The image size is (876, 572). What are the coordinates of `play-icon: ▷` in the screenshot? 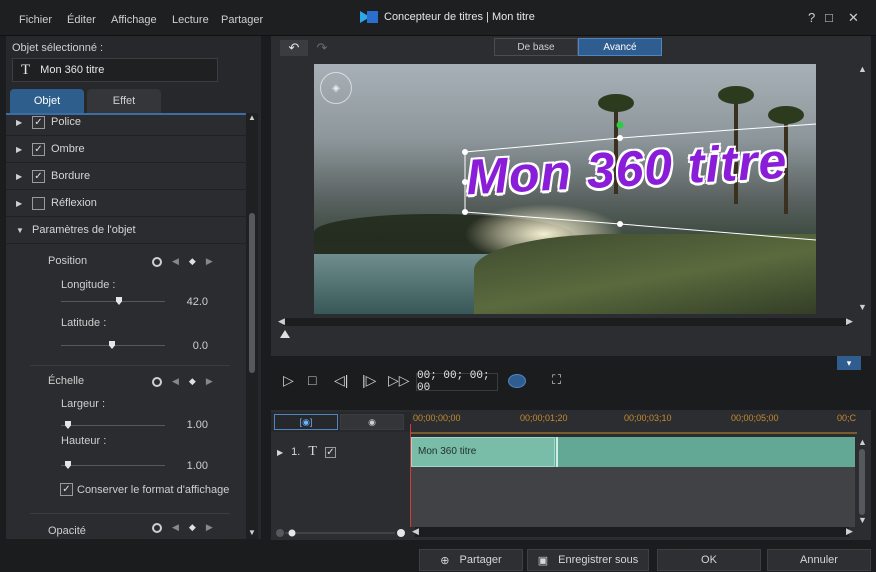 It's located at (288, 380).